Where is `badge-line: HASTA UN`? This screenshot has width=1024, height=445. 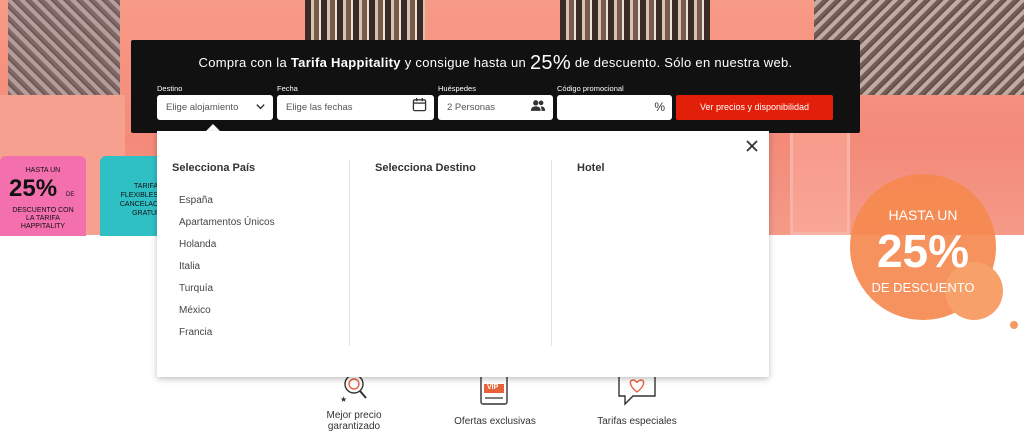 badge-line: HASTA UN is located at coordinates (43, 170).